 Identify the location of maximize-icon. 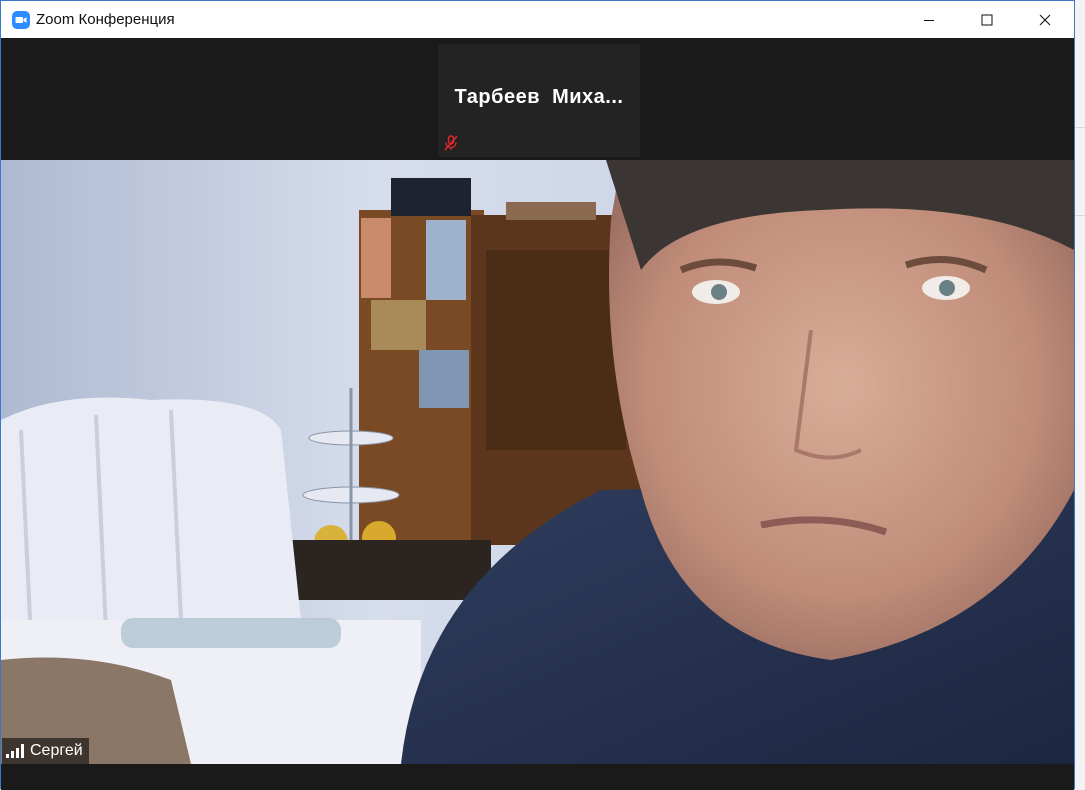
(987, 19).